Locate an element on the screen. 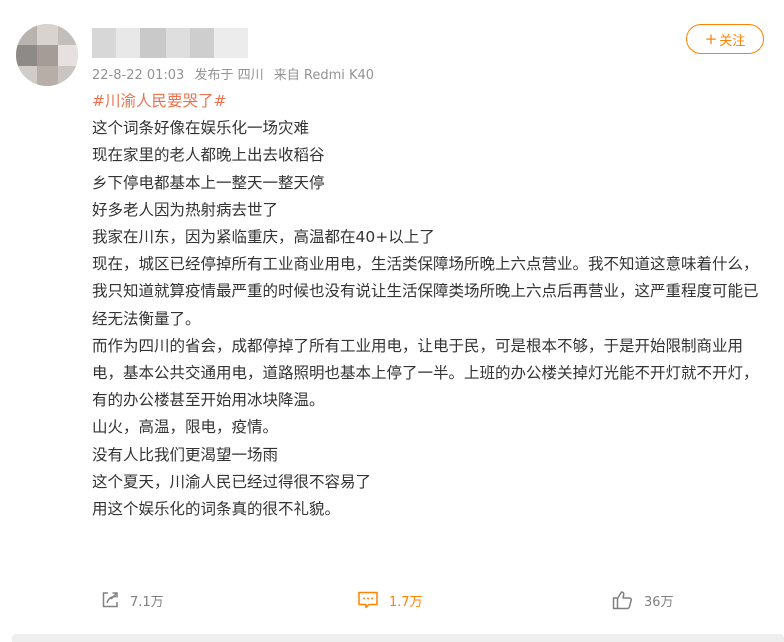 Image resolution: width=784 pixels, height=642 pixels. post-paragraph: 我家在川东，因为紧临重庆，高温都在40+以上了 is located at coordinates (263, 237).